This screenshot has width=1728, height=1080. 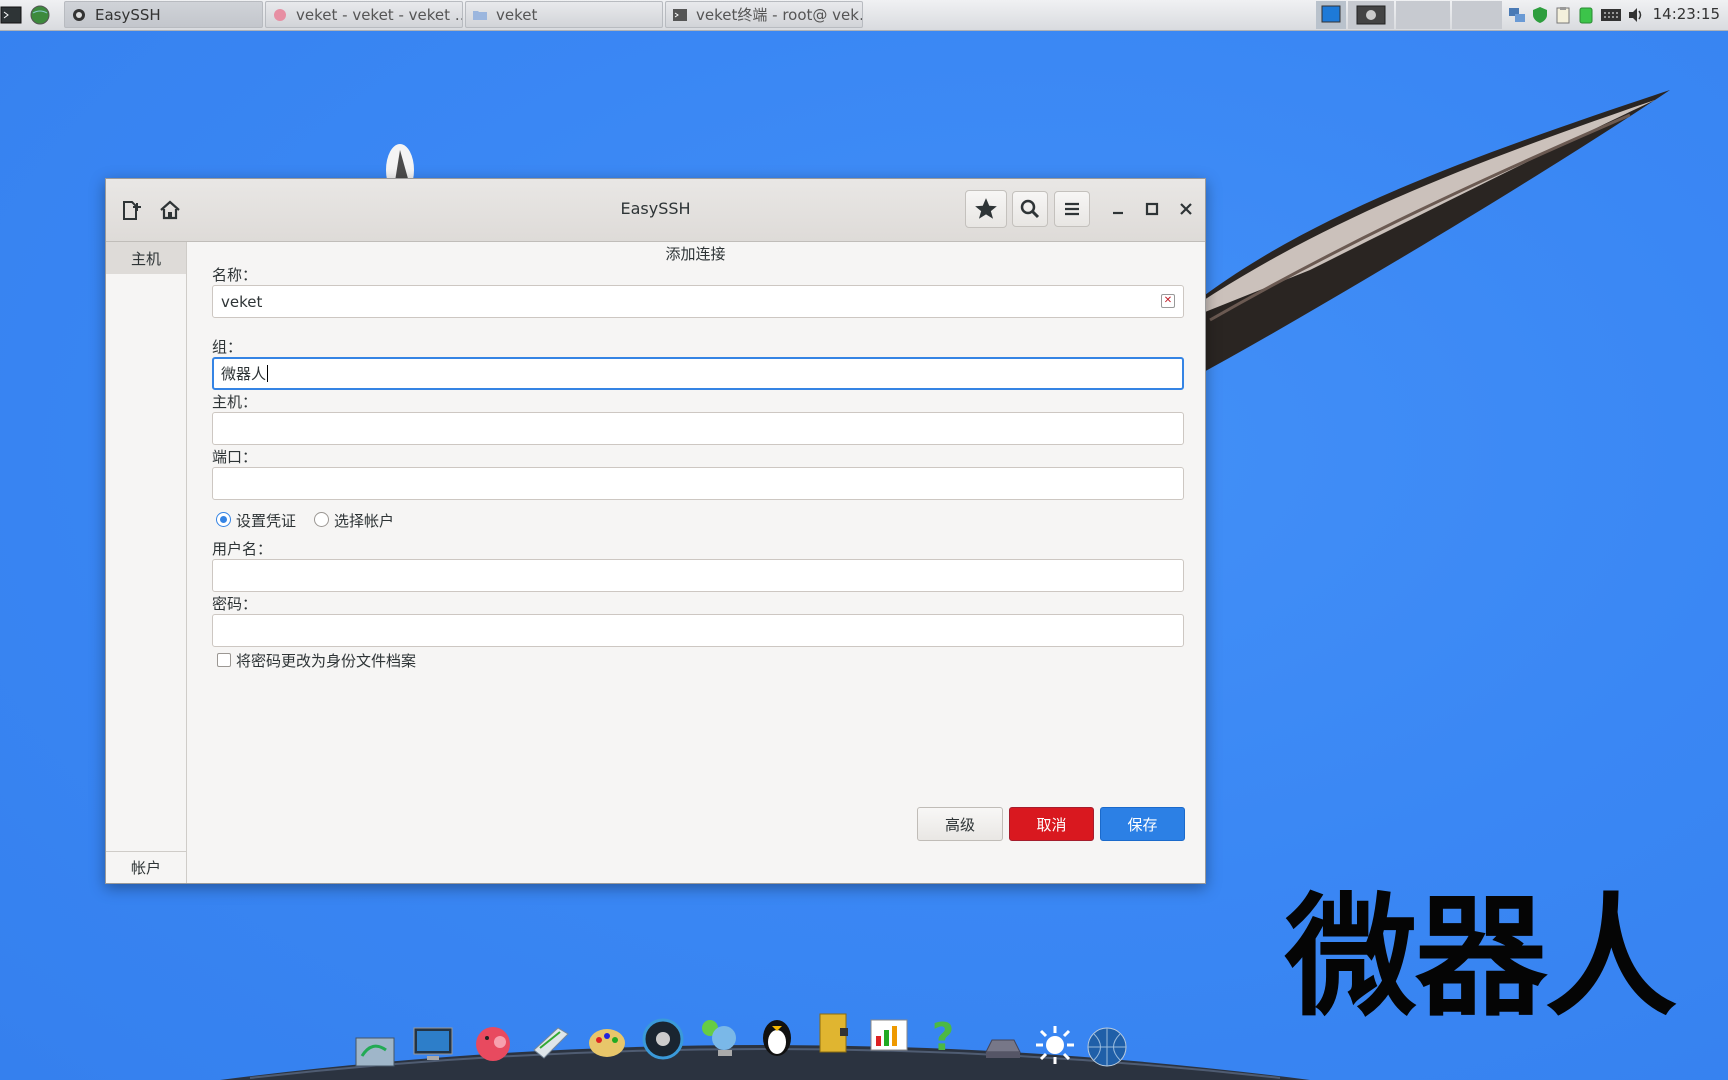 I want to click on maximize-icon, so click(x=1152, y=209).